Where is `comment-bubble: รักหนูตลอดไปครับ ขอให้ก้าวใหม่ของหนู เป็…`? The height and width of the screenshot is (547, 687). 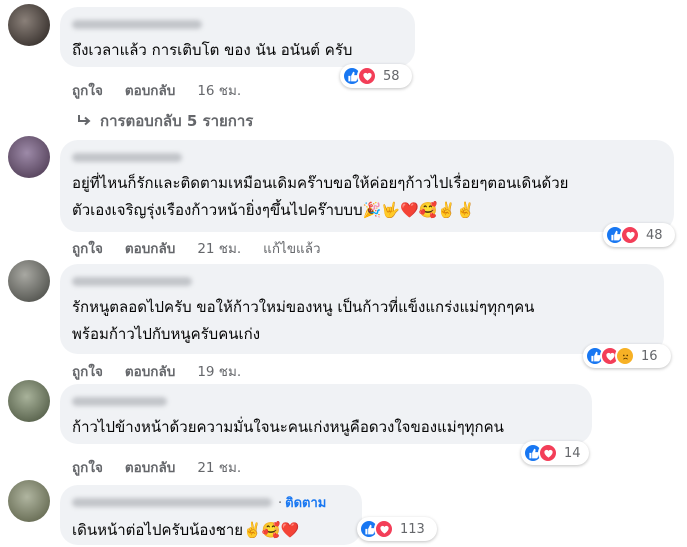
comment-bubble: รักหนูตลอดไปครับ ขอให้ก้าวใหม่ของหนู เป็… is located at coordinates (362, 309).